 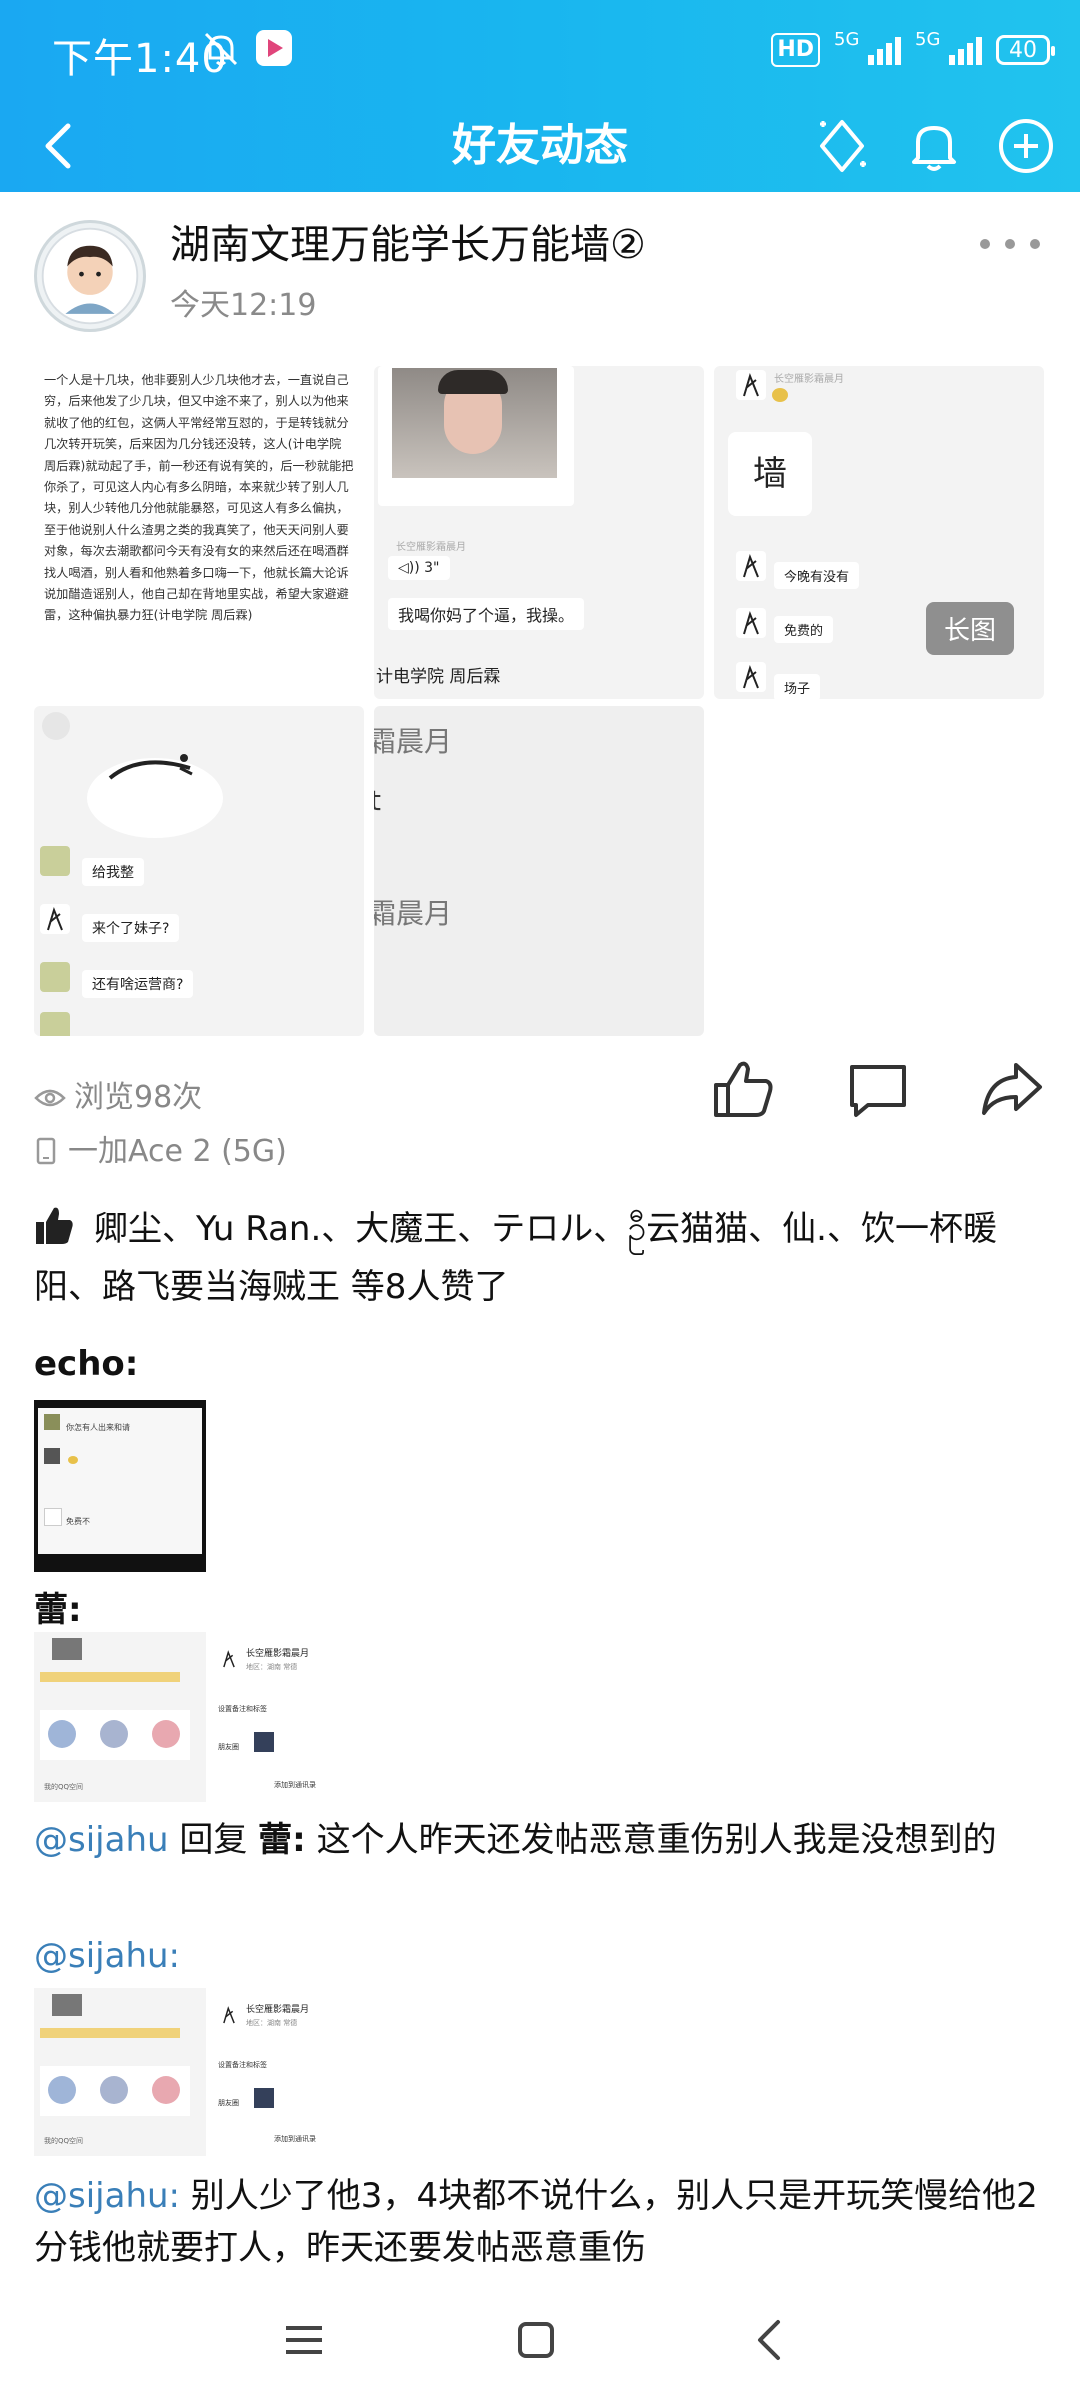 I want to click on like-filled-icon, so click(x=54, y=1225).